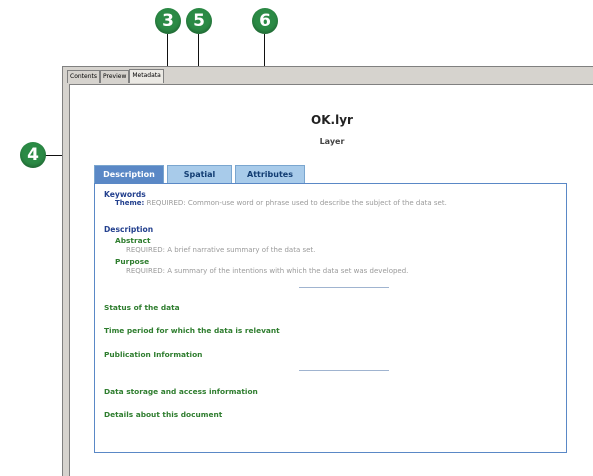 The height and width of the screenshot is (476, 593). Describe the element at coordinates (332, 120) in the screenshot. I see `document-title: OK.lyr` at that location.